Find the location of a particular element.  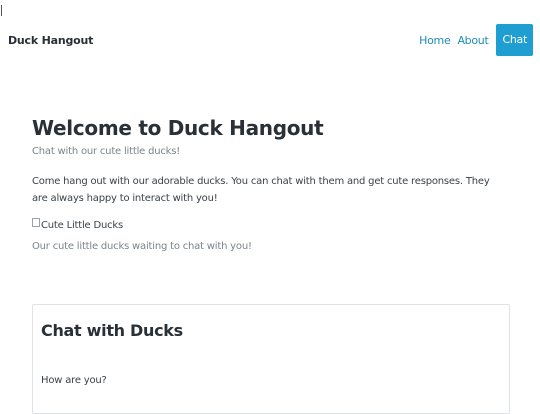

page-subtitle: Chat with our cute little ducks! is located at coordinates (106, 151).